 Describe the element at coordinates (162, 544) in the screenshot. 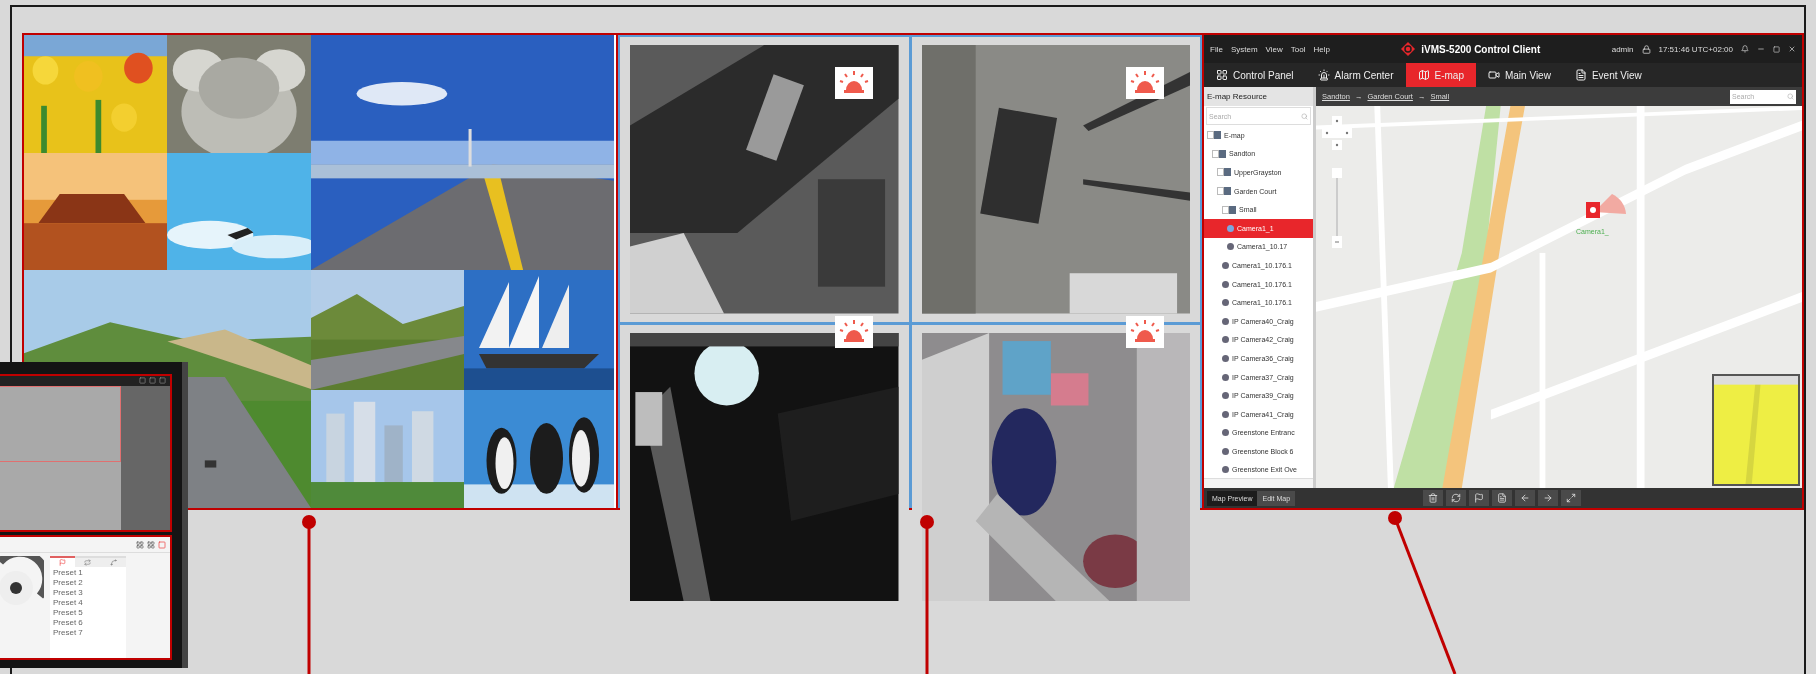

I see `record-icon` at that location.